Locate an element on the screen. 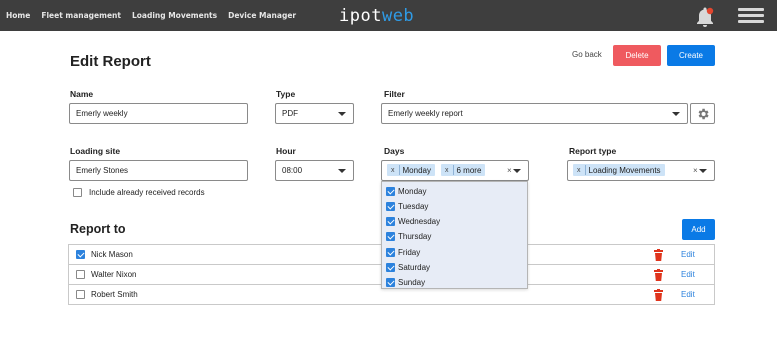 This screenshot has width=777, height=347. days-option-thursday: Thursday is located at coordinates (408, 236).